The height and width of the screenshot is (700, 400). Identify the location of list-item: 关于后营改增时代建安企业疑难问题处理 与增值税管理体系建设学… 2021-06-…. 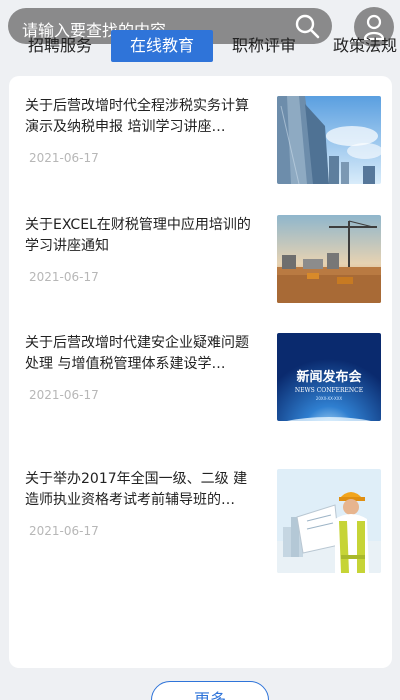
(200, 379).